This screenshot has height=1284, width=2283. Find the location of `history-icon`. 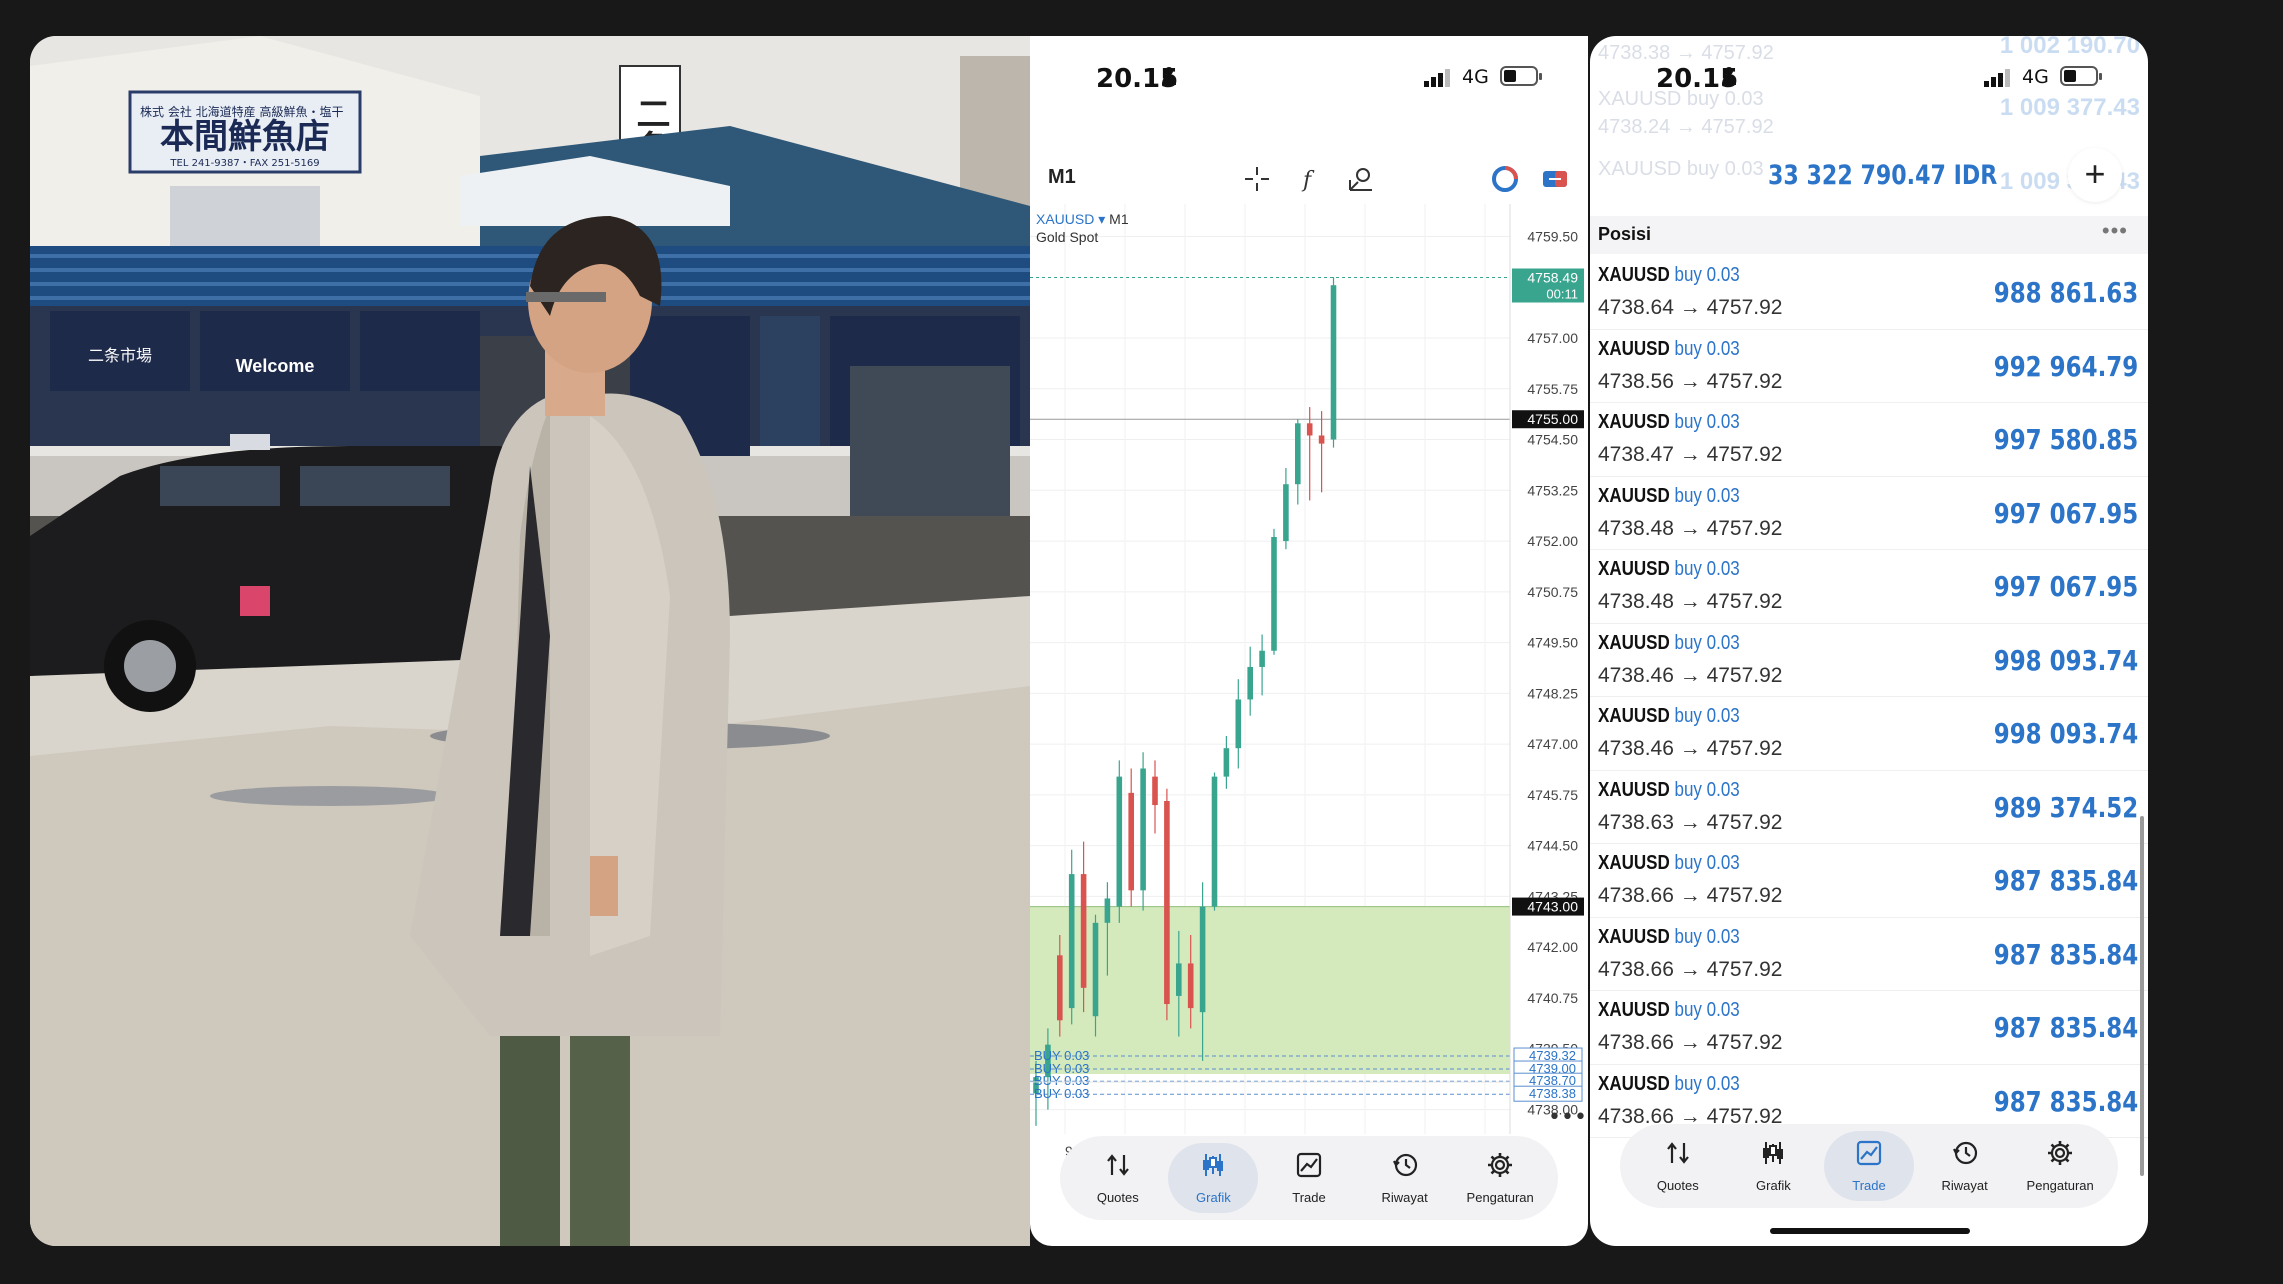

history-icon is located at coordinates (1965, 1155).